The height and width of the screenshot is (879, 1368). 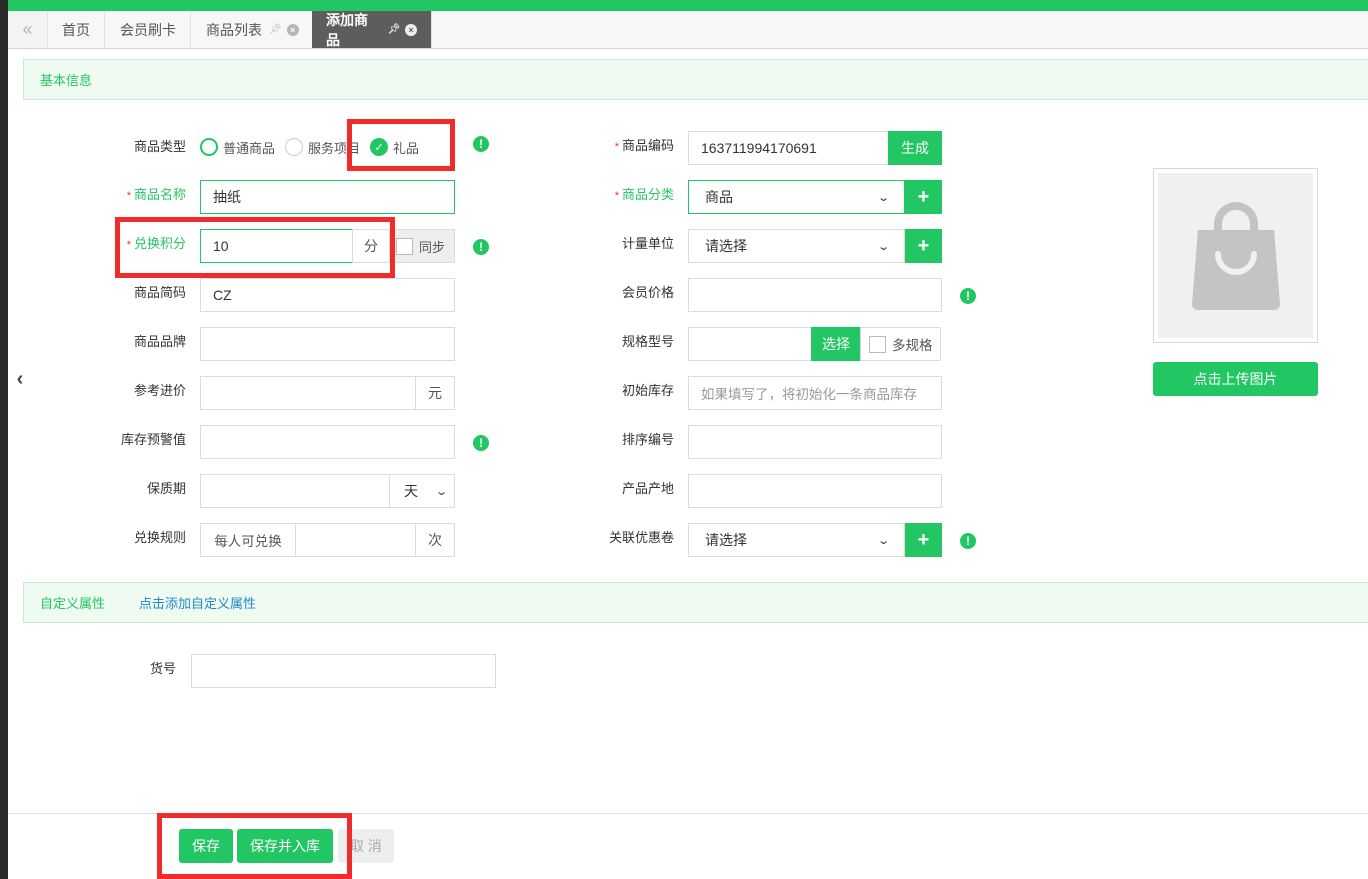 What do you see at coordinates (647, 292) in the screenshot?
I see `member-price-label: 会员价格` at bounding box center [647, 292].